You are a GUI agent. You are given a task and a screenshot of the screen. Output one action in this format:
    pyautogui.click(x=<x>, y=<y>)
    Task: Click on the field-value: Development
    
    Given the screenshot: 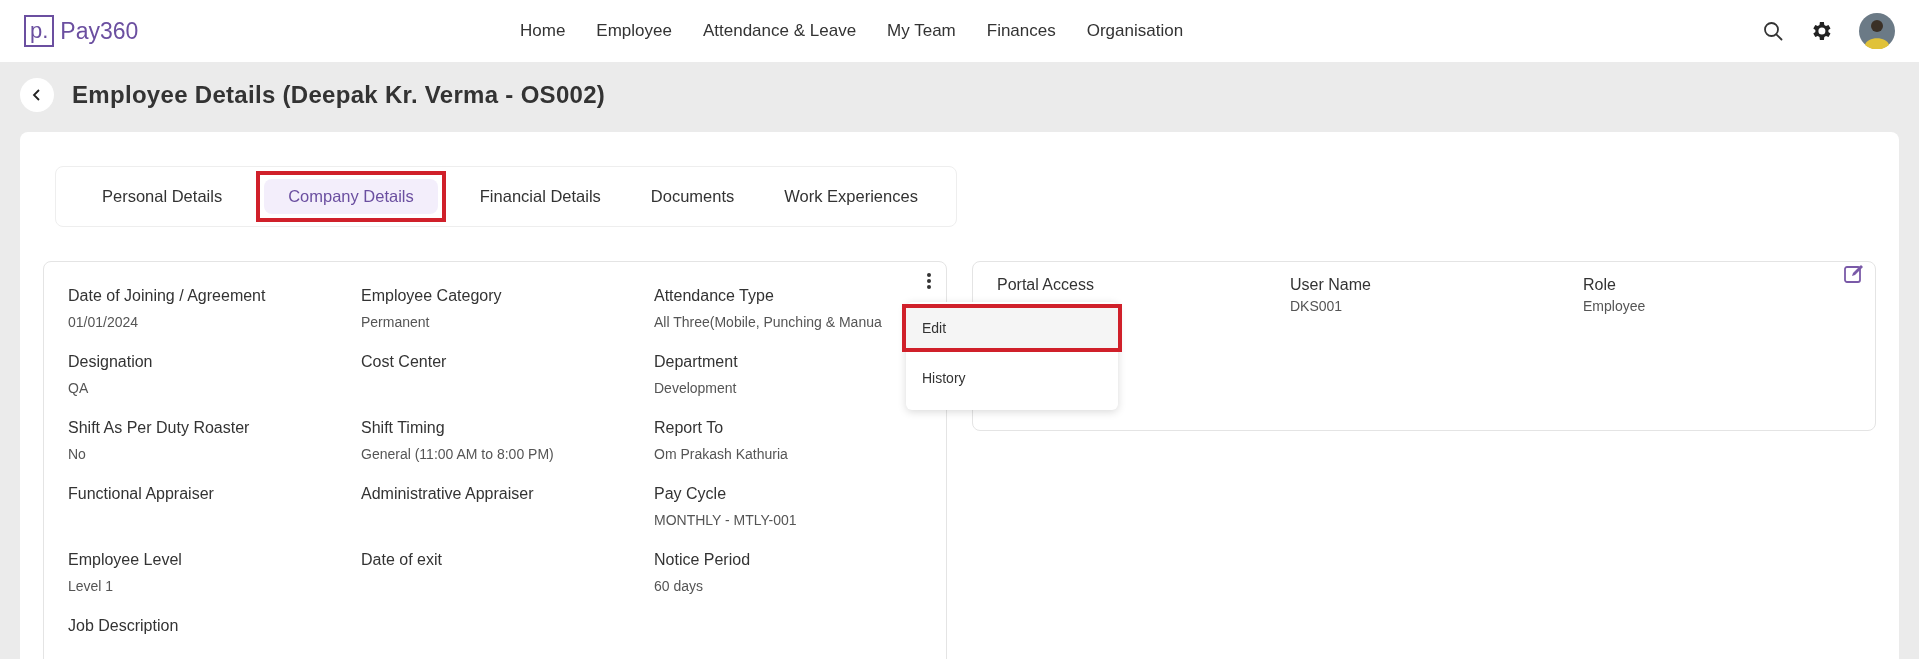 What is the action you would take?
    pyautogui.click(x=696, y=388)
    